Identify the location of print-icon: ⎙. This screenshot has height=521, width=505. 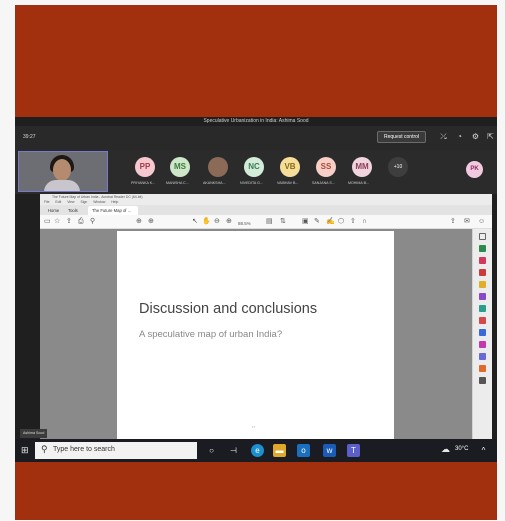
(81, 222).